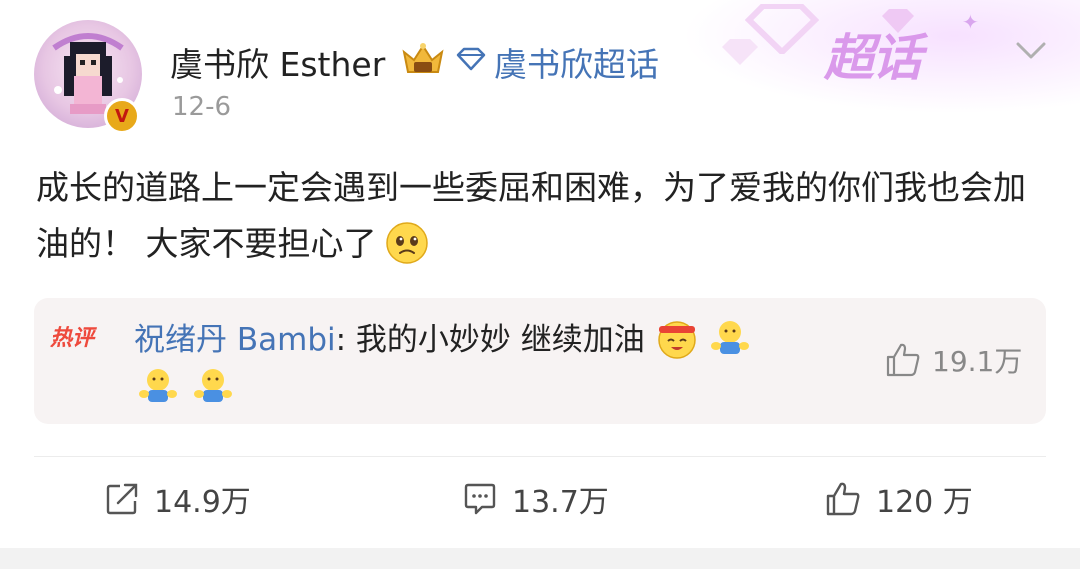 This screenshot has height=569, width=1080. I want to click on banner-diamond-icon, so click(740, 52).